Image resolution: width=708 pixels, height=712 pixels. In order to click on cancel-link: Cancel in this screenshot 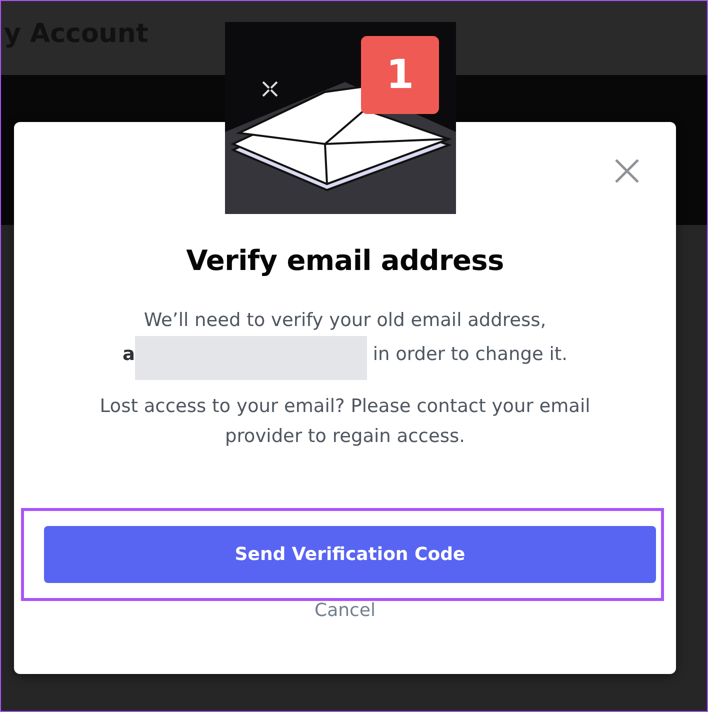, I will do `click(345, 610)`.